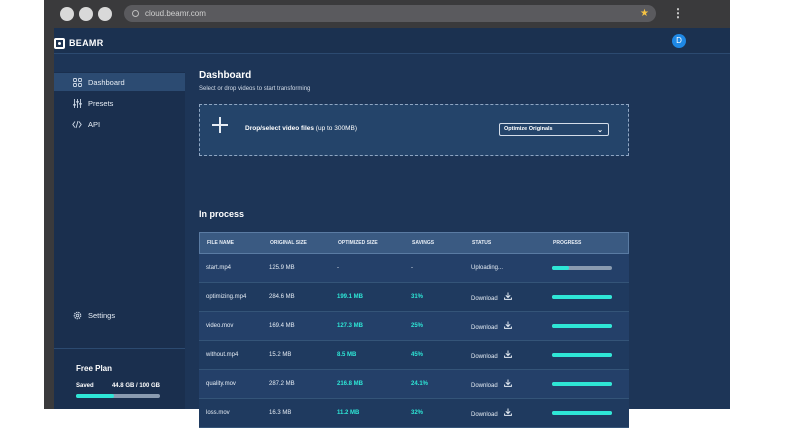  I want to click on table-row: without.mp4 15.2 MB 8.5 MB 45% Download, so click(414, 355).